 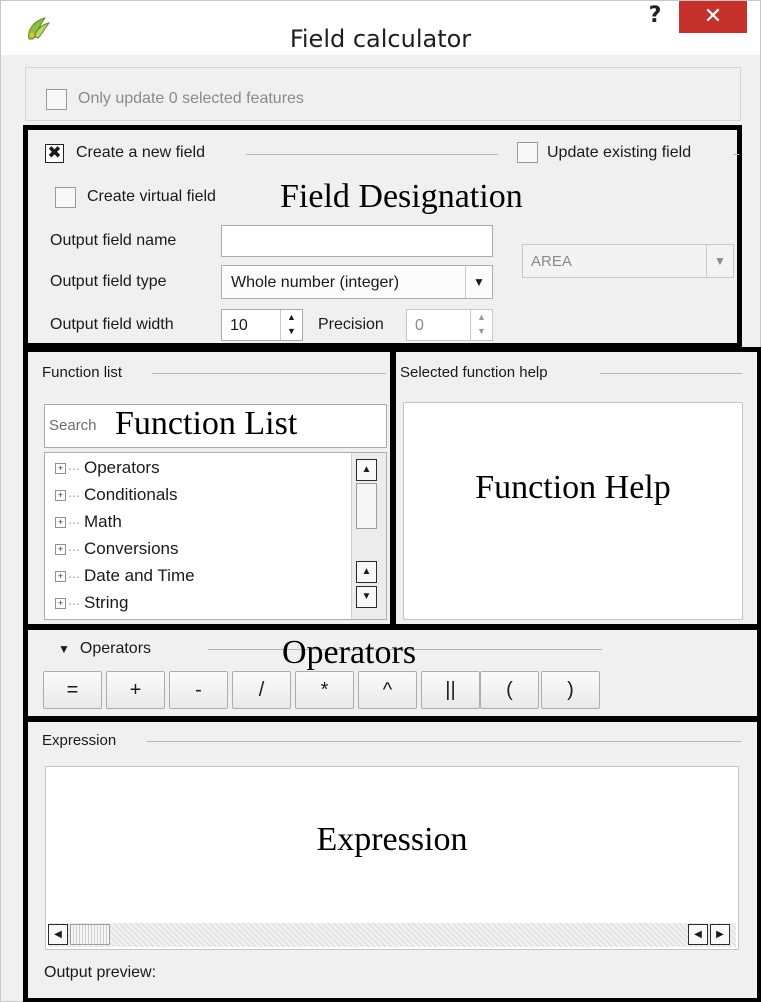 I want to click on expression-group-label: Expression, so click(x=79, y=740).